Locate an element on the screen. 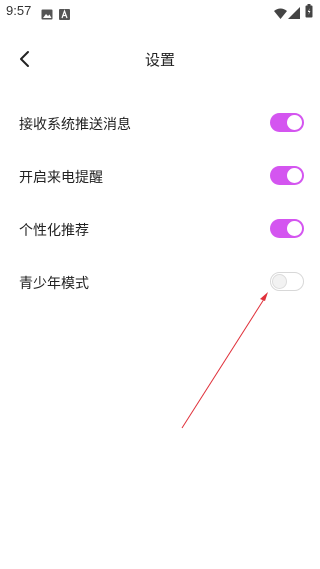 Image resolution: width=320 pixels, height=569 pixels. status-time: 9:57 is located at coordinates (19, 10).